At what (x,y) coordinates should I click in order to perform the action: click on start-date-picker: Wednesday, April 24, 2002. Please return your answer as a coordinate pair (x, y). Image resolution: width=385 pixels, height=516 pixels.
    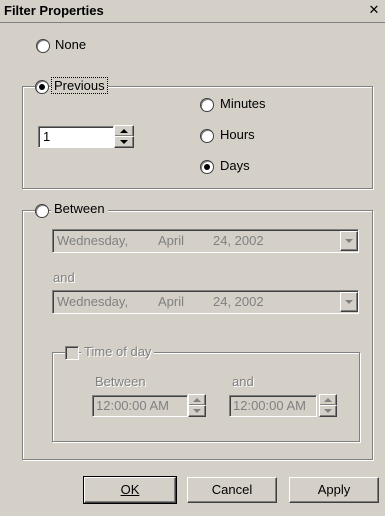
    Looking at the image, I should click on (205, 241).